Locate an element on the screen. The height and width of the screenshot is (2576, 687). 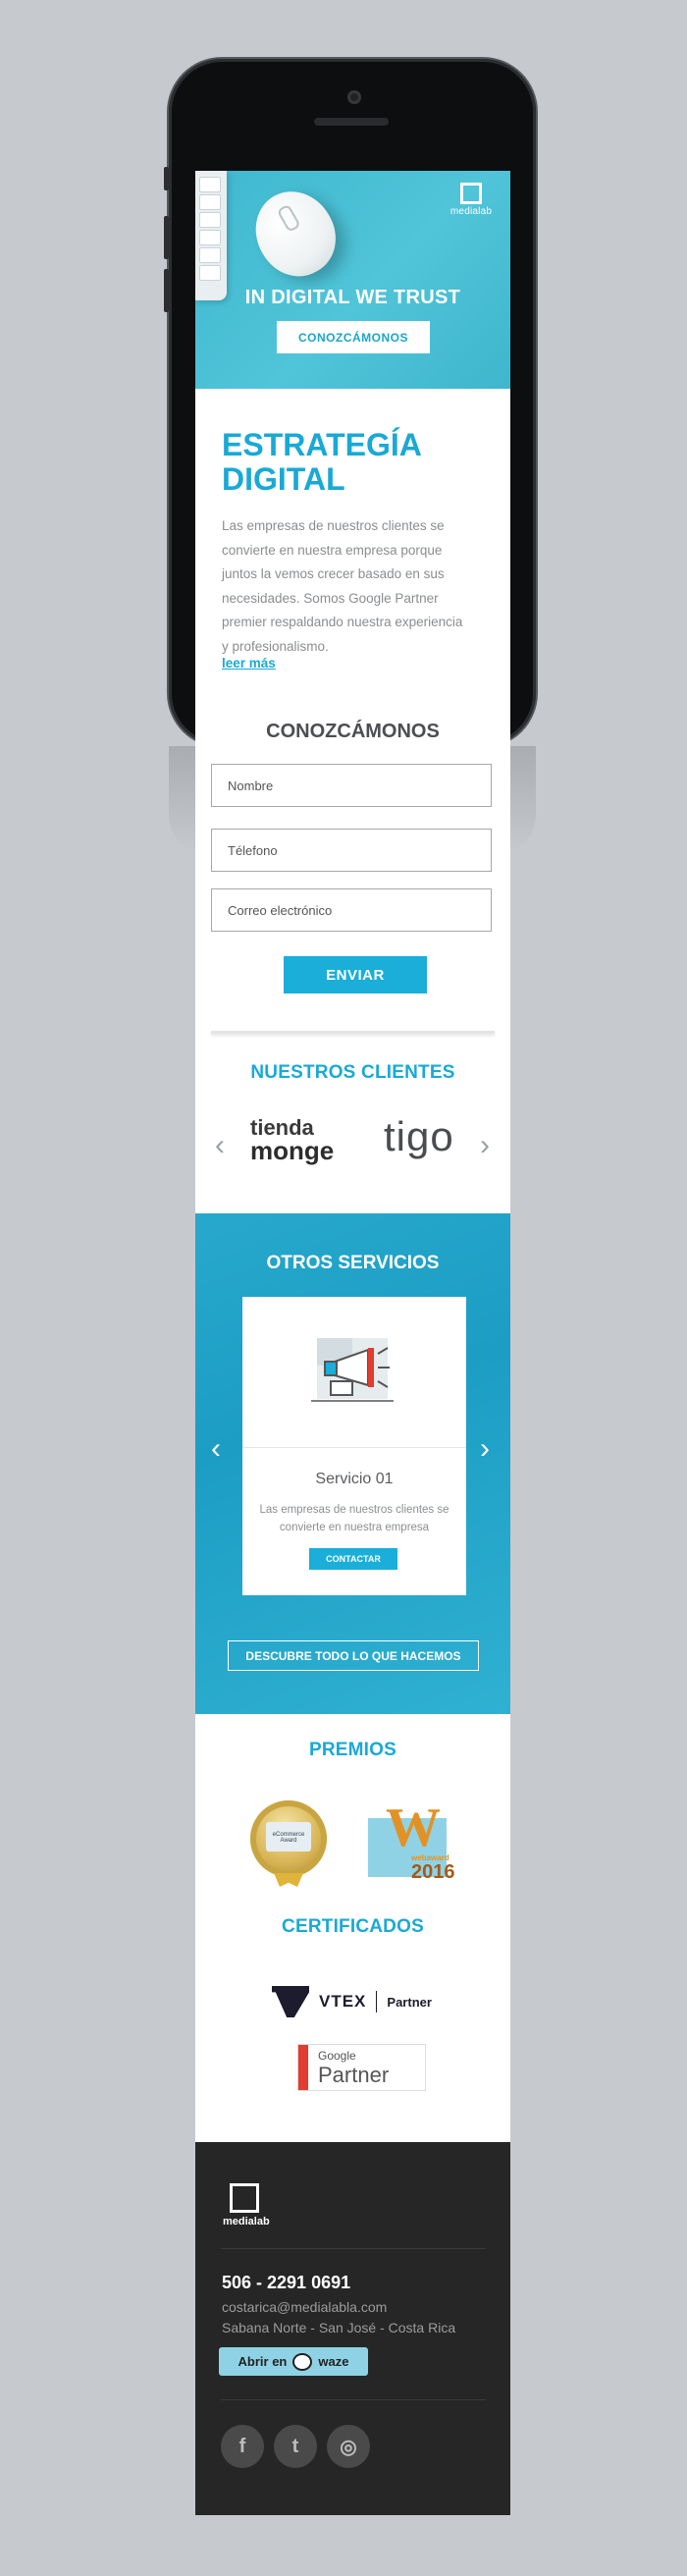
hero-title: IN DIGITAL WE TRUST is located at coordinates (353, 297).